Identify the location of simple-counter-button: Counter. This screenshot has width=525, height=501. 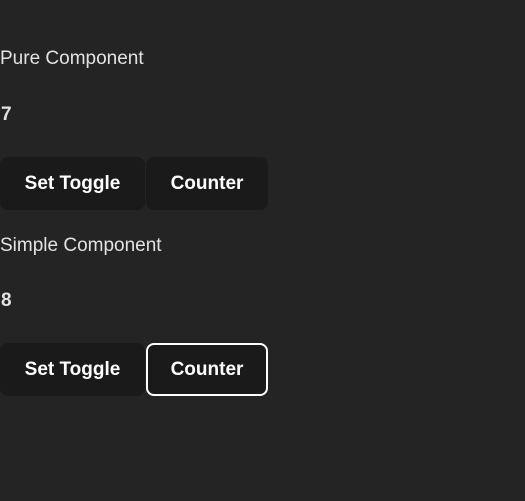
(207, 369).